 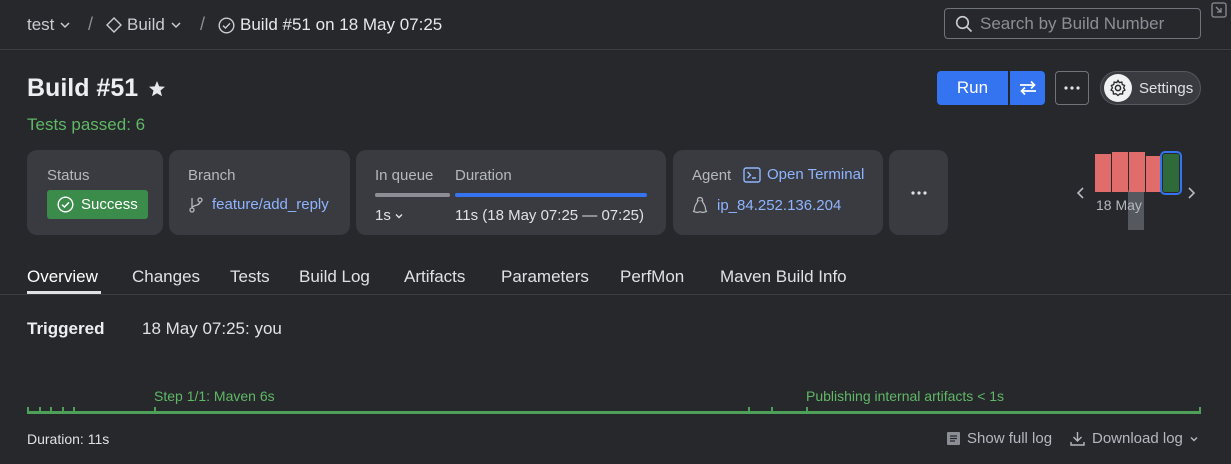 What do you see at coordinates (212, 175) in the screenshot?
I see `branch-label: Branch` at bounding box center [212, 175].